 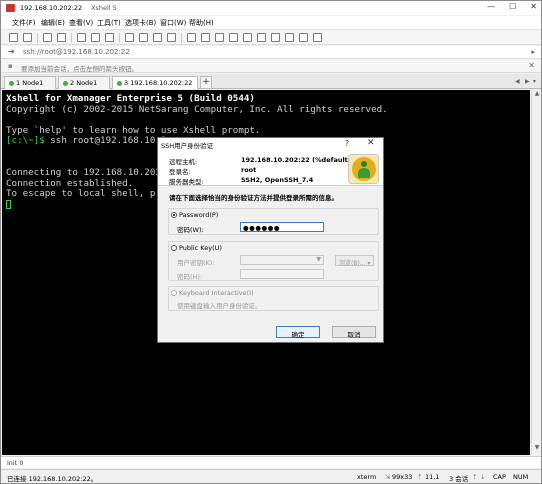 What do you see at coordinates (104, 8) in the screenshot?
I see `window-app-name: Xshell 5` at bounding box center [104, 8].